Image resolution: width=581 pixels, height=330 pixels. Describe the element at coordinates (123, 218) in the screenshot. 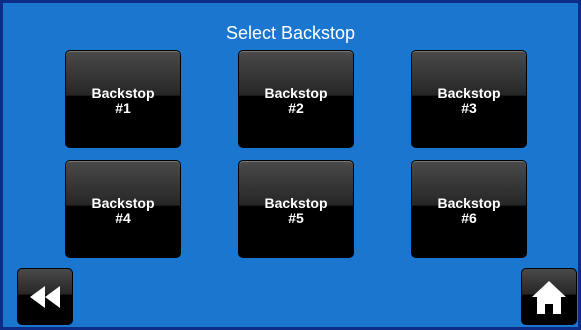

I see `backstop-4-number: #4` at that location.